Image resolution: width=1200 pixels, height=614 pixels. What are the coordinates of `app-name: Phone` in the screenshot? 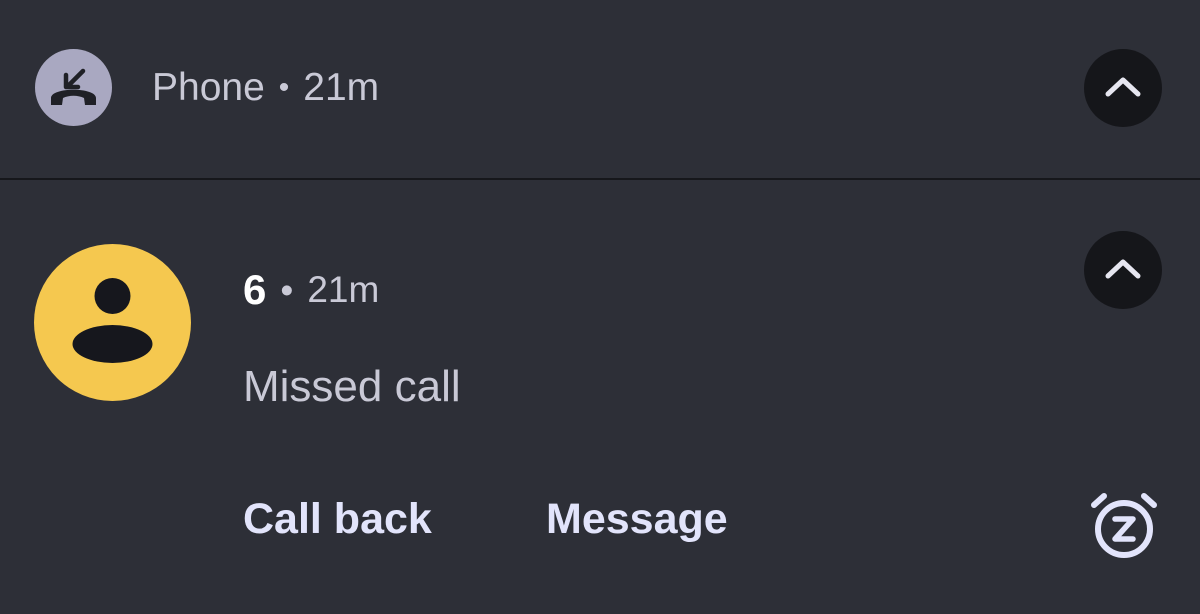 It's located at (208, 87).